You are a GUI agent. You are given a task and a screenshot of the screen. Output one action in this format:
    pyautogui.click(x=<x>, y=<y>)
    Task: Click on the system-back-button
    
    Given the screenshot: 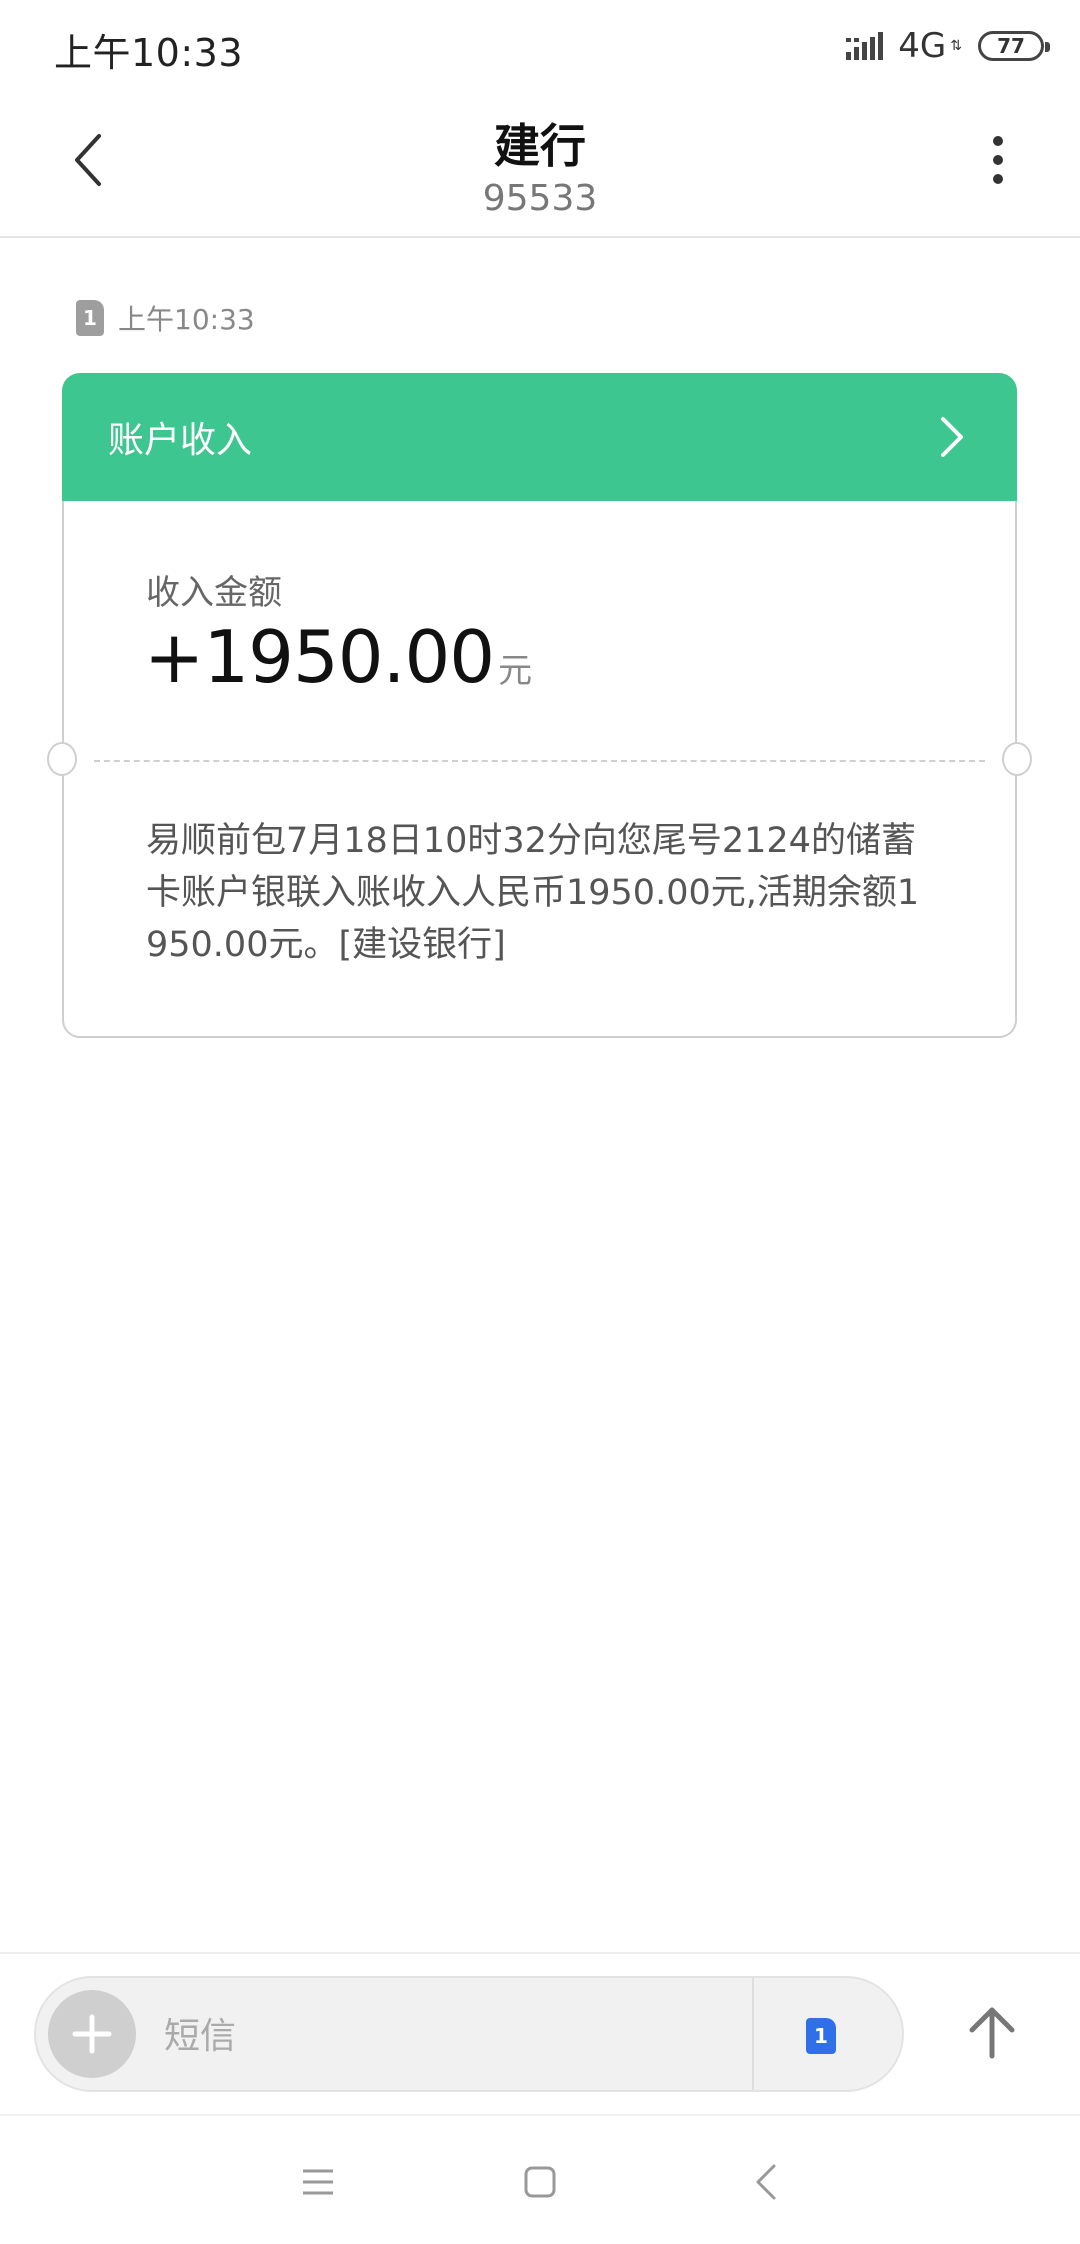 What is the action you would take?
    pyautogui.click(x=766, y=2182)
    